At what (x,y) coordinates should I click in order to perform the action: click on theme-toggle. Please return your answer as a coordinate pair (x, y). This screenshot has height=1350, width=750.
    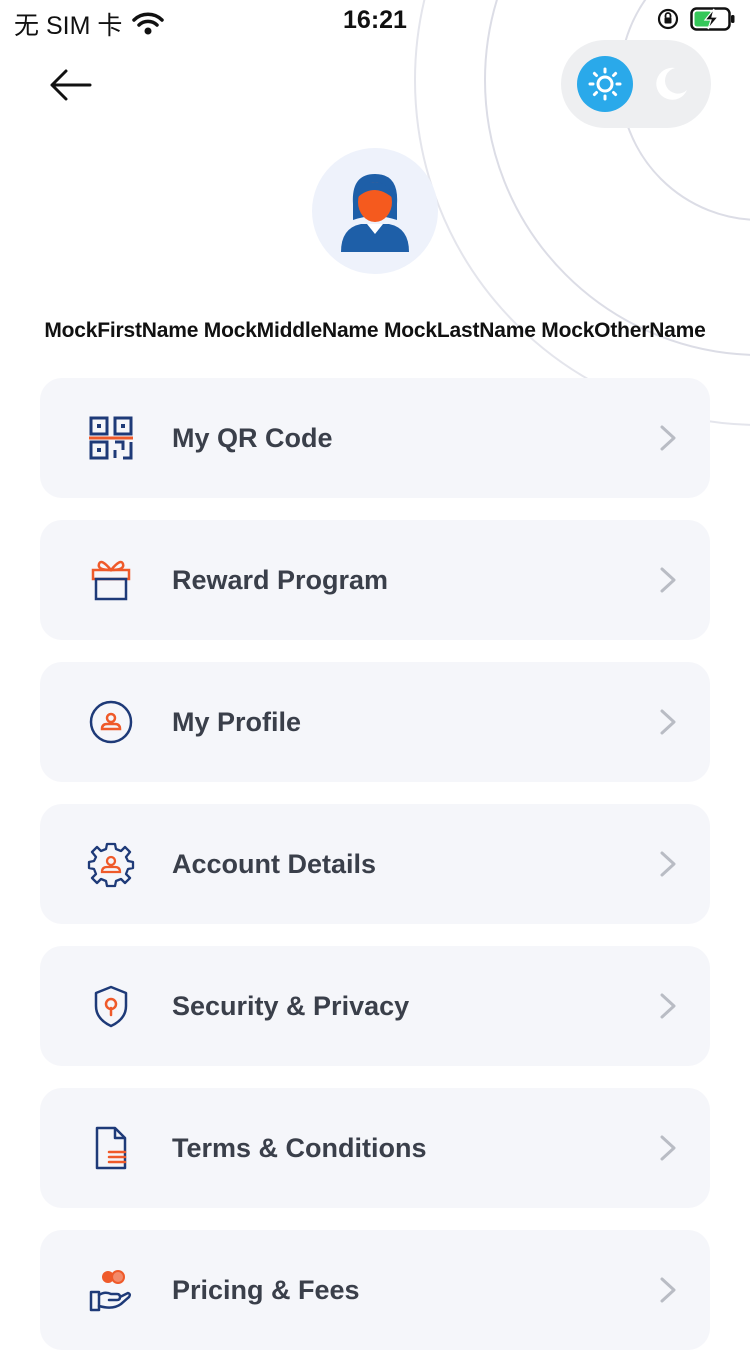
    Looking at the image, I should click on (636, 84).